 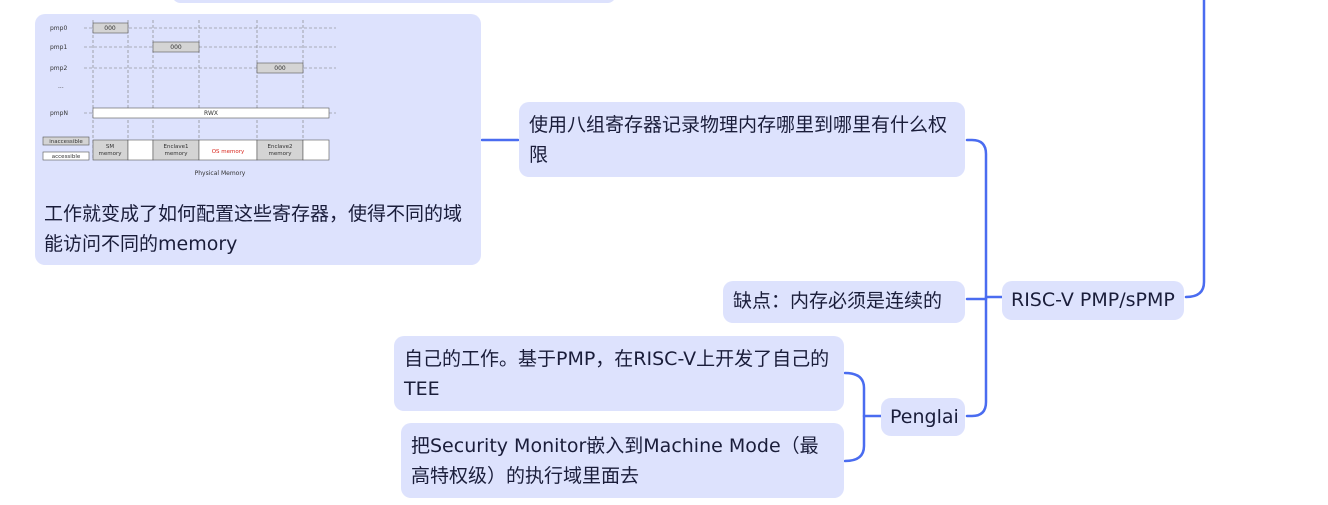 What do you see at coordinates (838, 301) in the screenshot?
I see `node-drawback-label: 缺点：内存必须是连续的` at bounding box center [838, 301].